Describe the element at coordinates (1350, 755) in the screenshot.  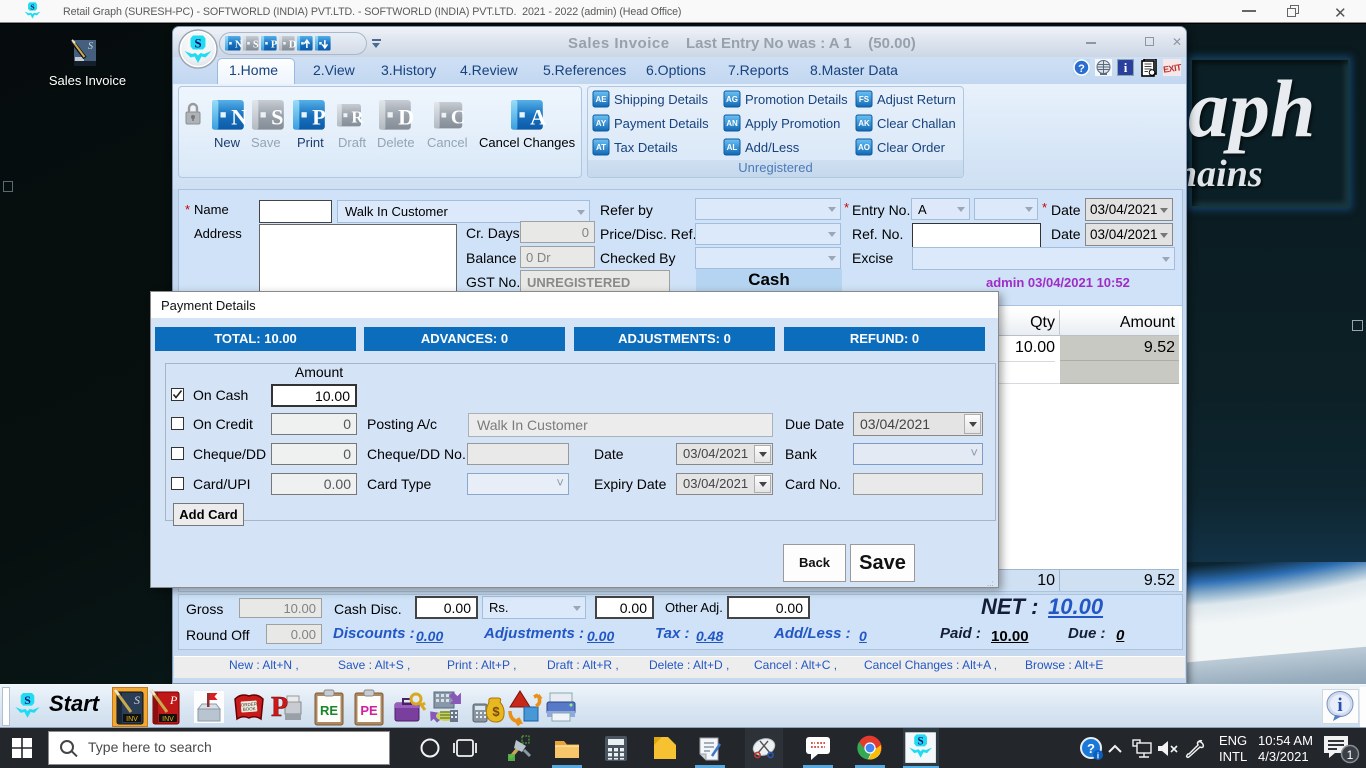
I see `svg-text: 1` at that location.